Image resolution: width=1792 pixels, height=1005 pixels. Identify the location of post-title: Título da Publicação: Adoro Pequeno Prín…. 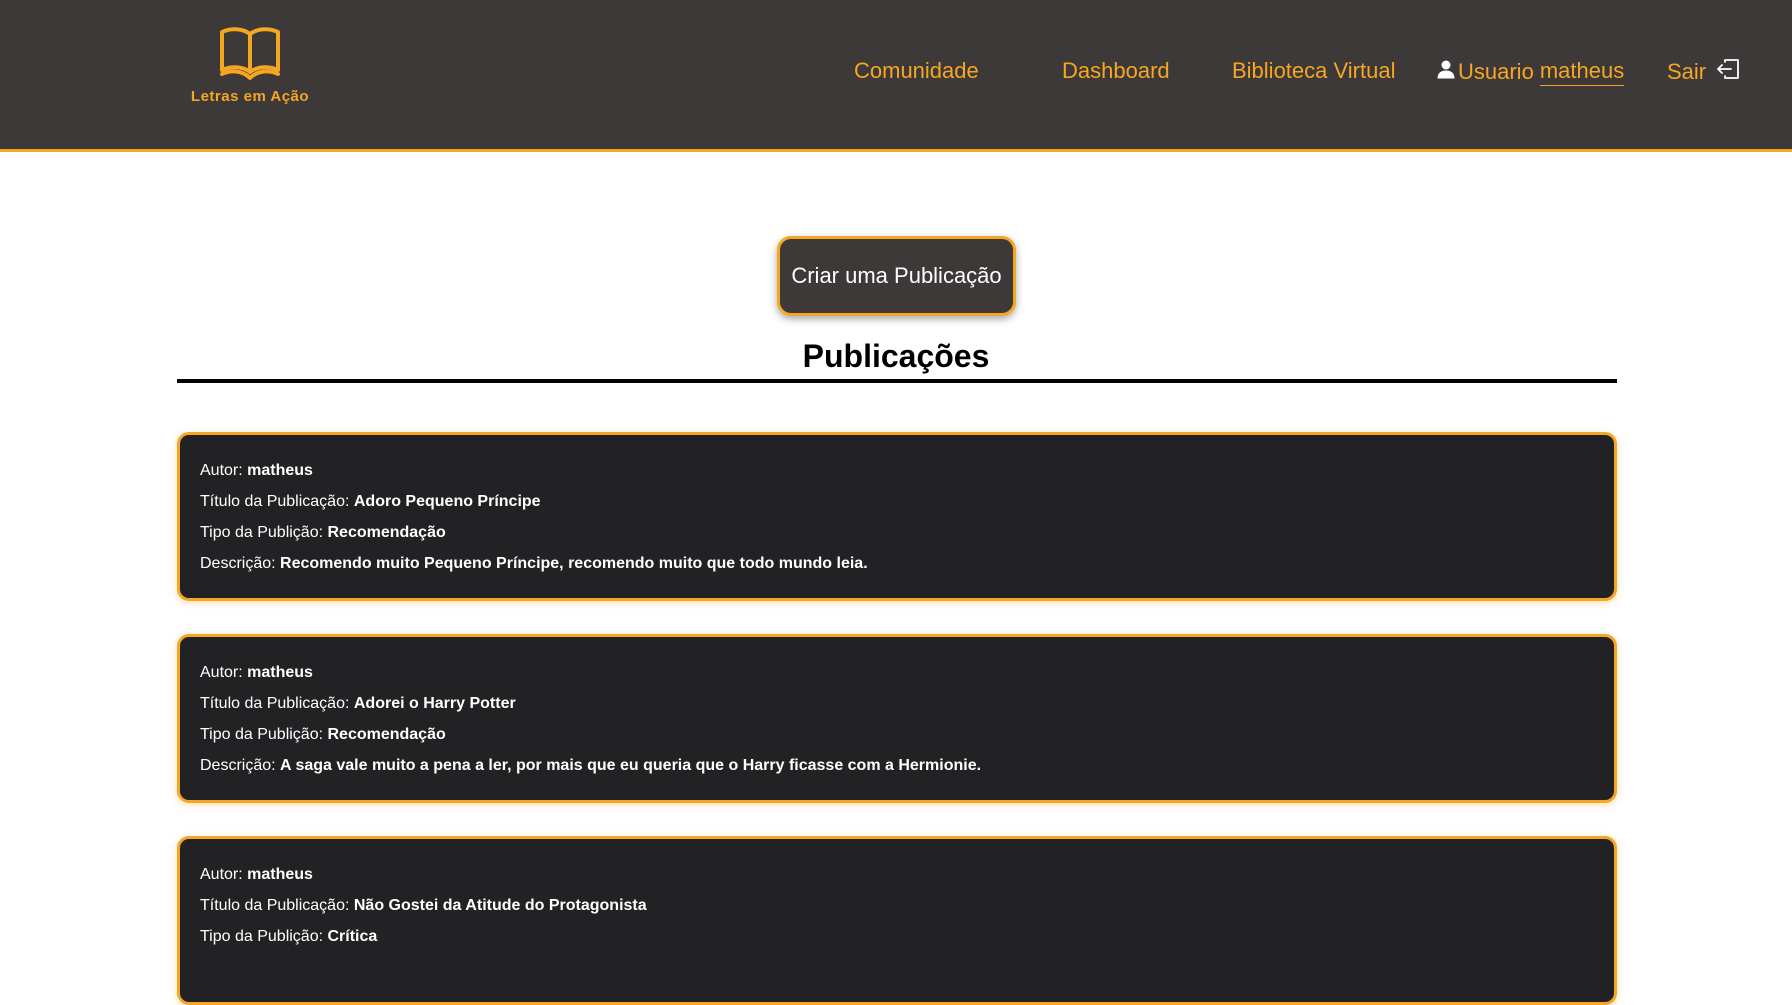
(370, 501).